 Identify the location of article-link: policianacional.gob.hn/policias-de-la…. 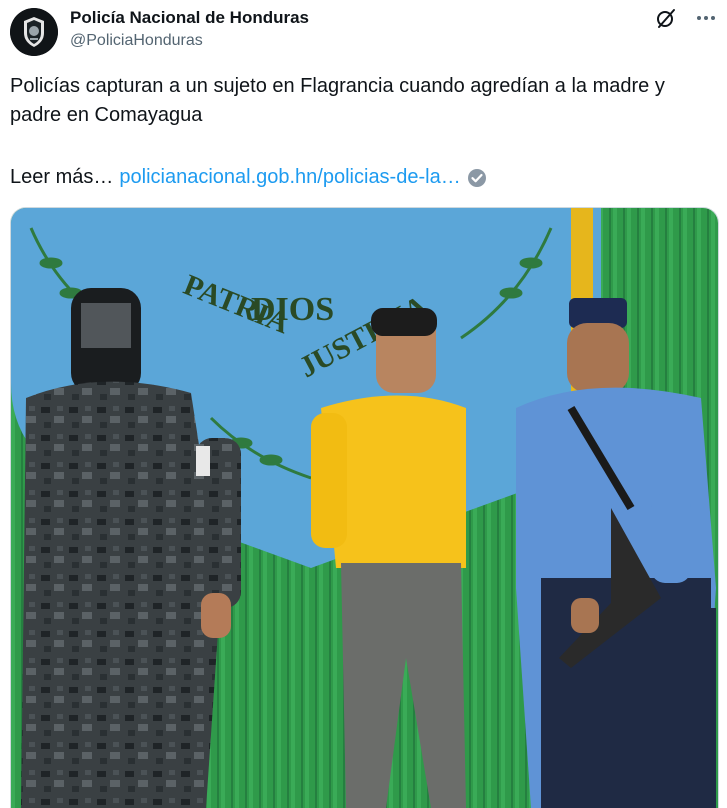
(289, 177).